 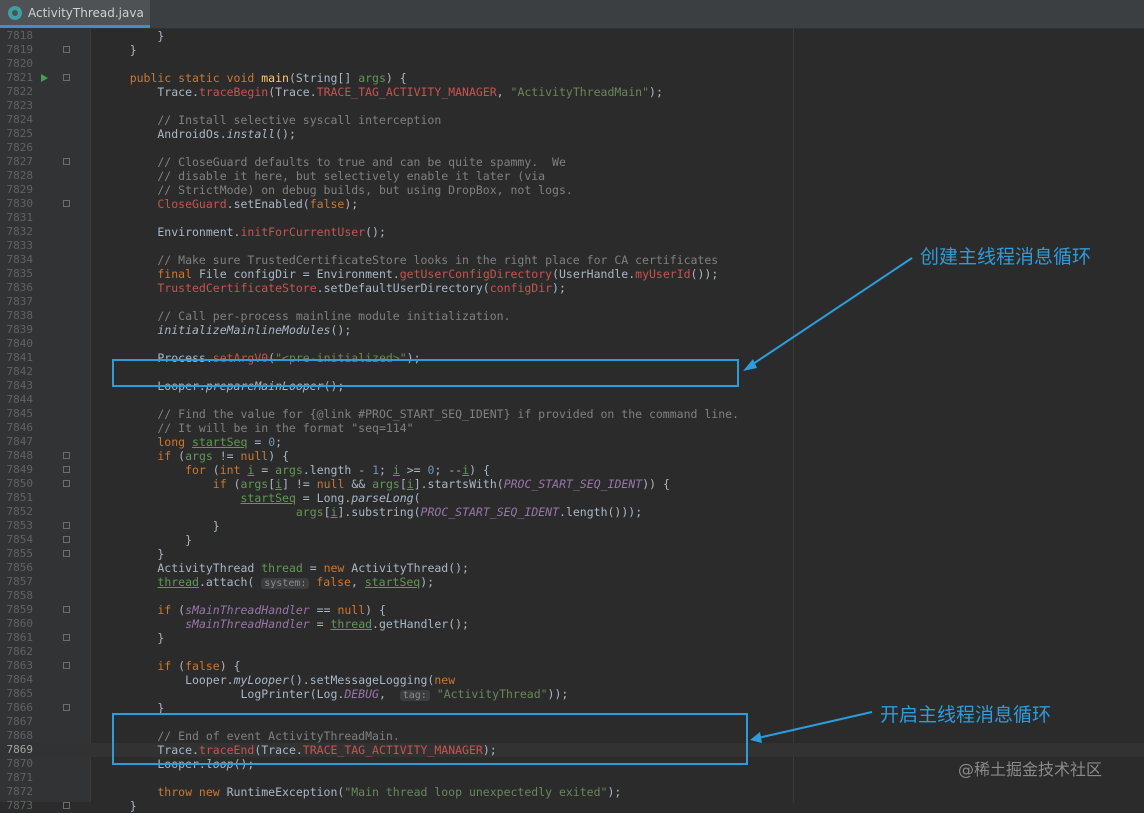 What do you see at coordinates (17, 344) in the screenshot?
I see `line-number: 7840` at bounding box center [17, 344].